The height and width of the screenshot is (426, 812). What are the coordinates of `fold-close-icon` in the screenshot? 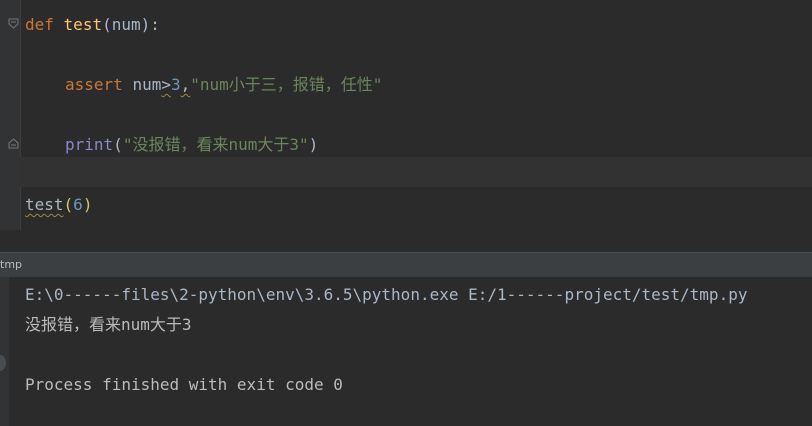 It's located at (13, 143).